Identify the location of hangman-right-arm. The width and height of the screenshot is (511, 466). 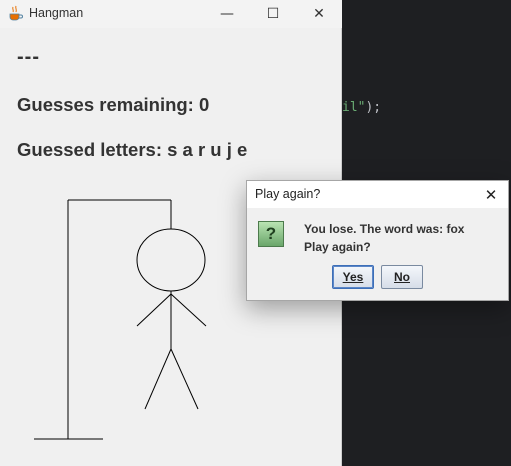
(188, 310).